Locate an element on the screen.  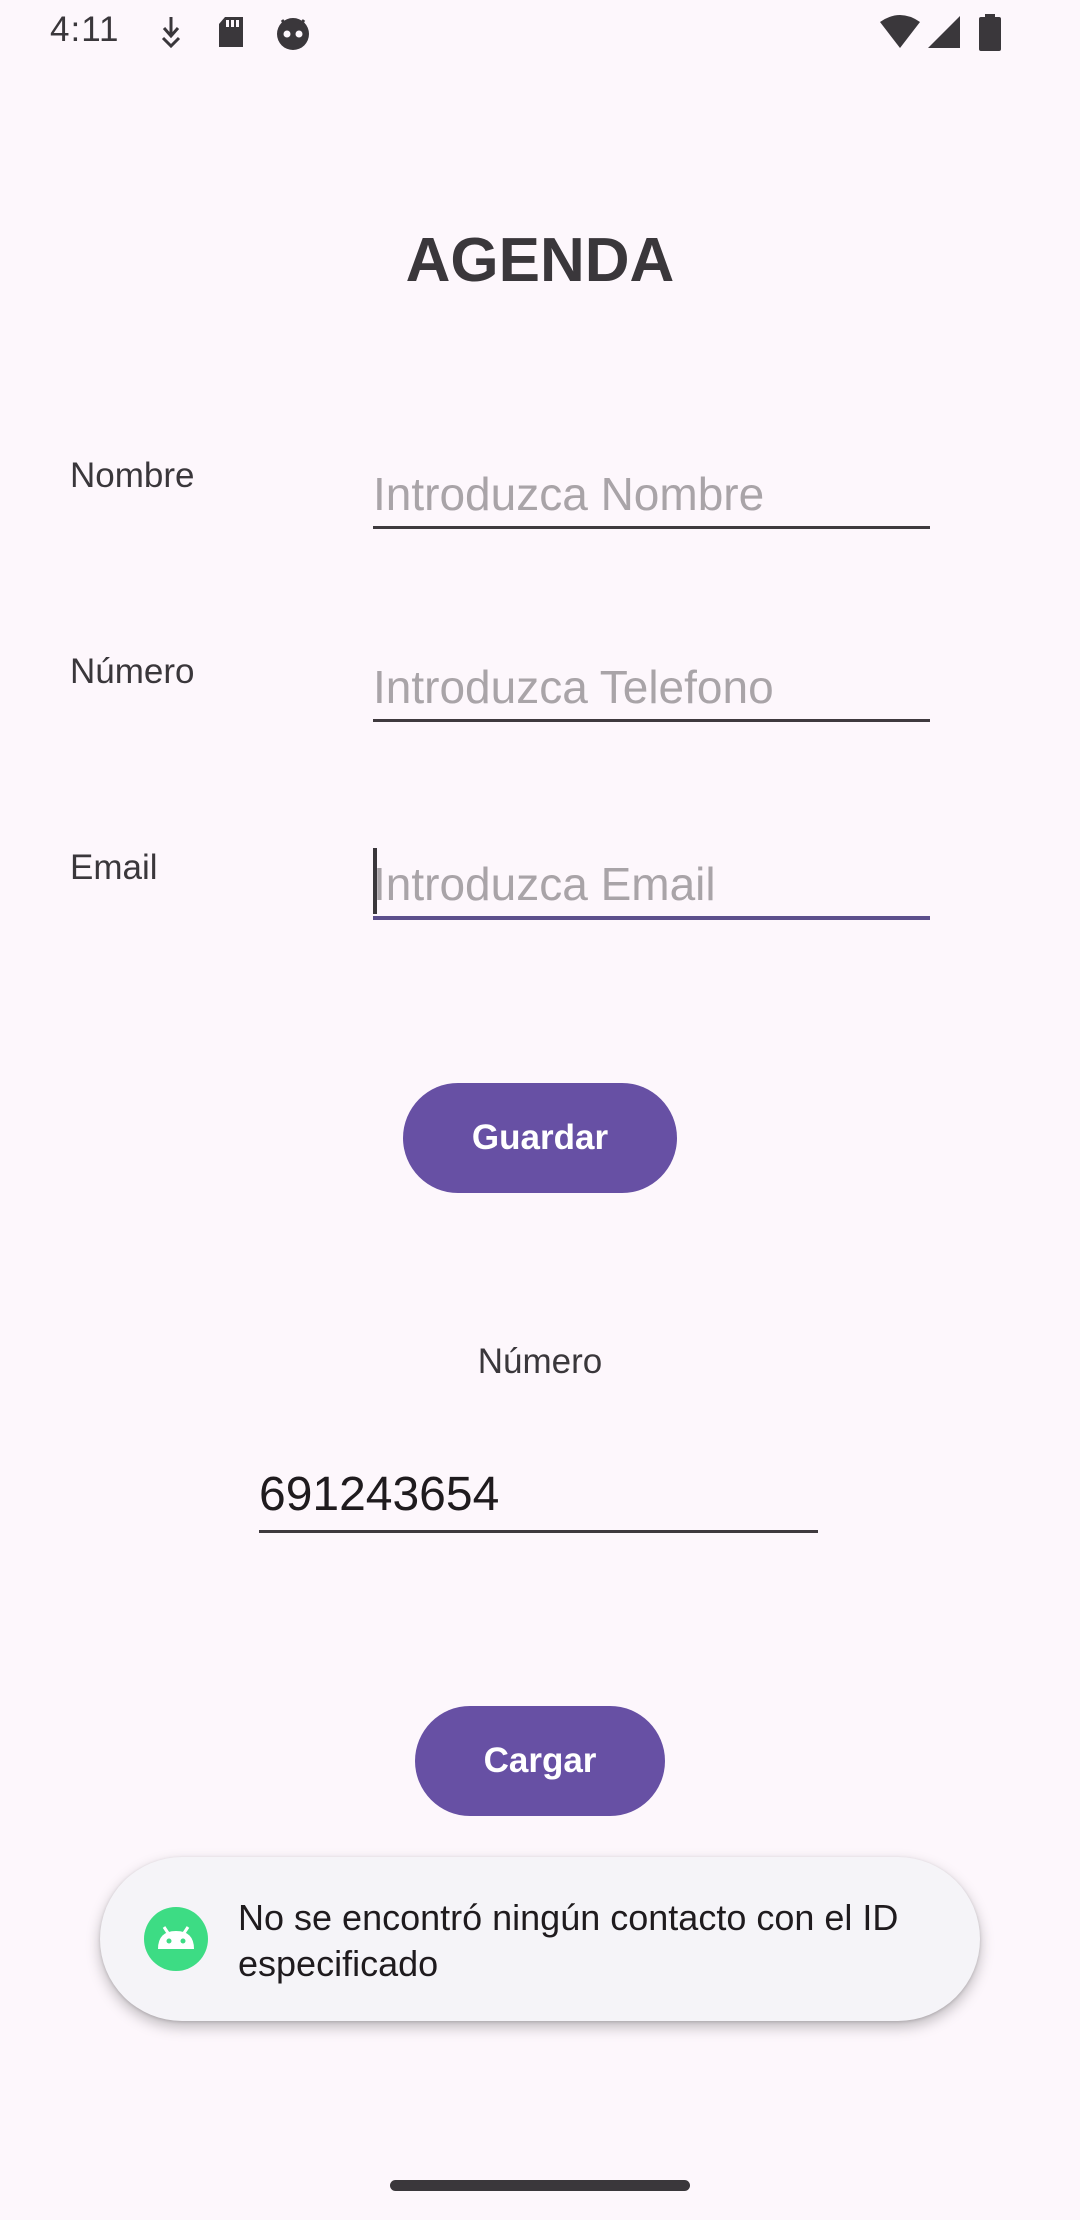
status-bar: 4:11 is located at coordinates (540, 33).